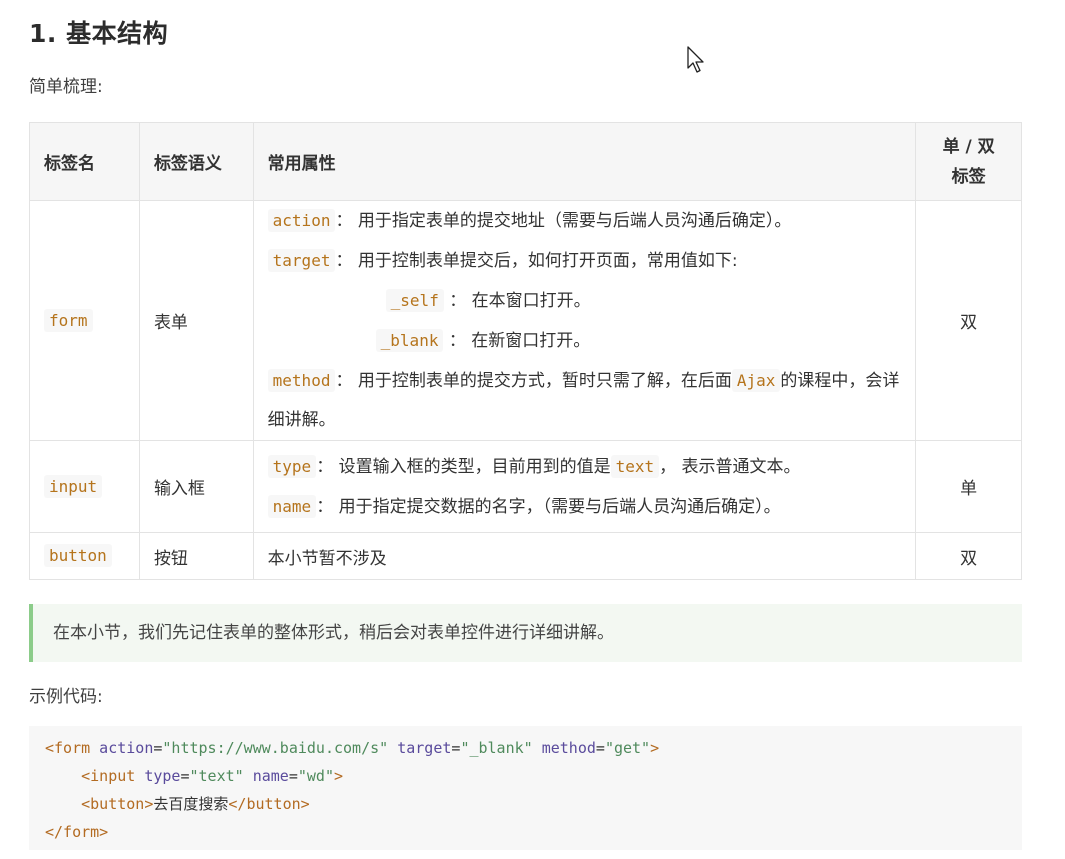 The width and height of the screenshot is (1065, 859). What do you see at coordinates (627, 748) in the screenshot?
I see `code-token: "get"` at bounding box center [627, 748].